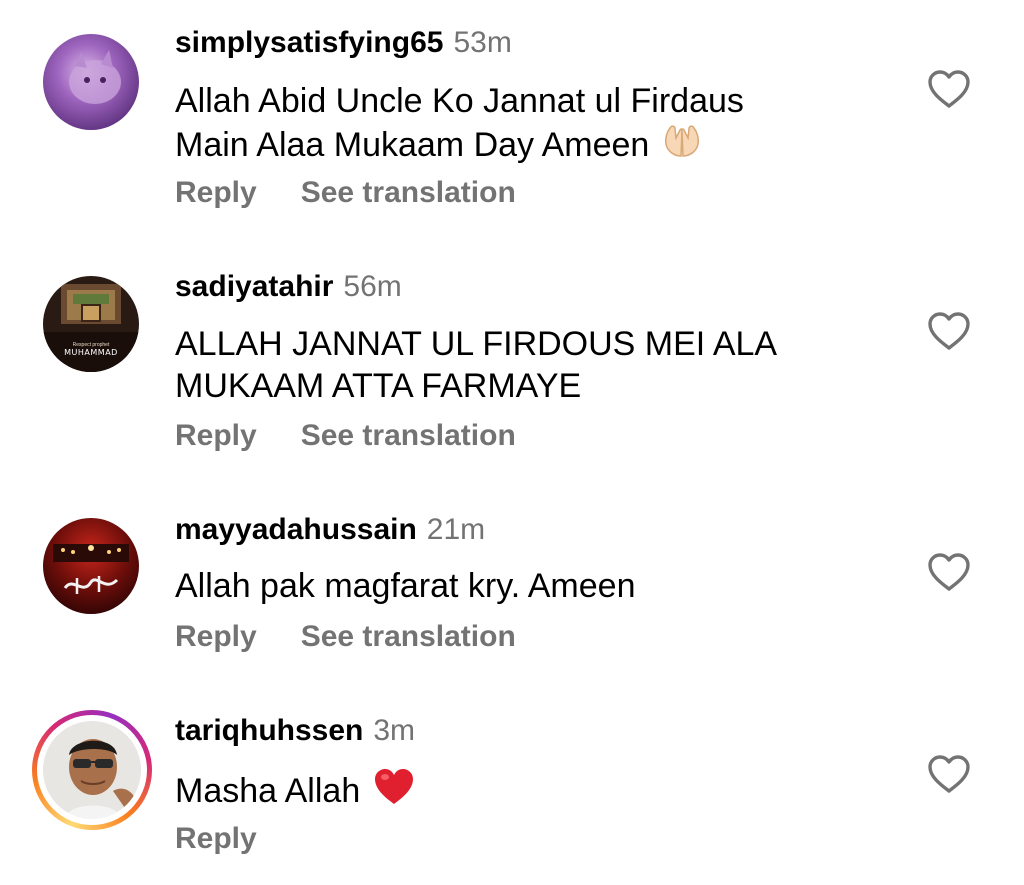 This screenshot has height=885, width=1024. Describe the element at coordinates (309, 43) in the screenshot. I see `username: simplysatisfying65` at that location.